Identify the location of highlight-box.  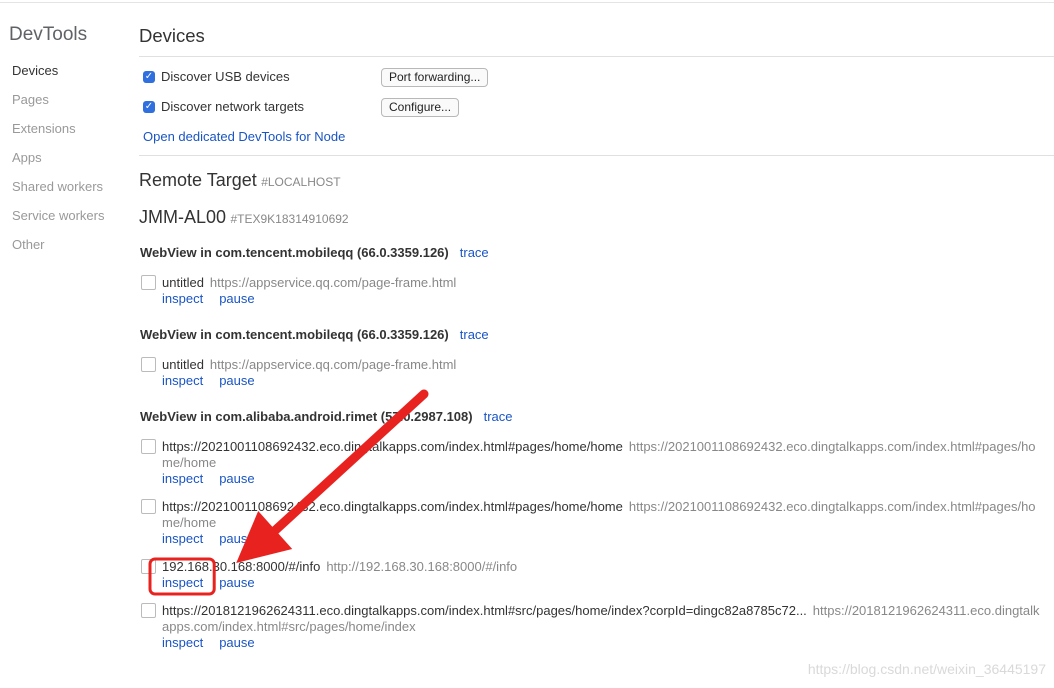
(182, 576).